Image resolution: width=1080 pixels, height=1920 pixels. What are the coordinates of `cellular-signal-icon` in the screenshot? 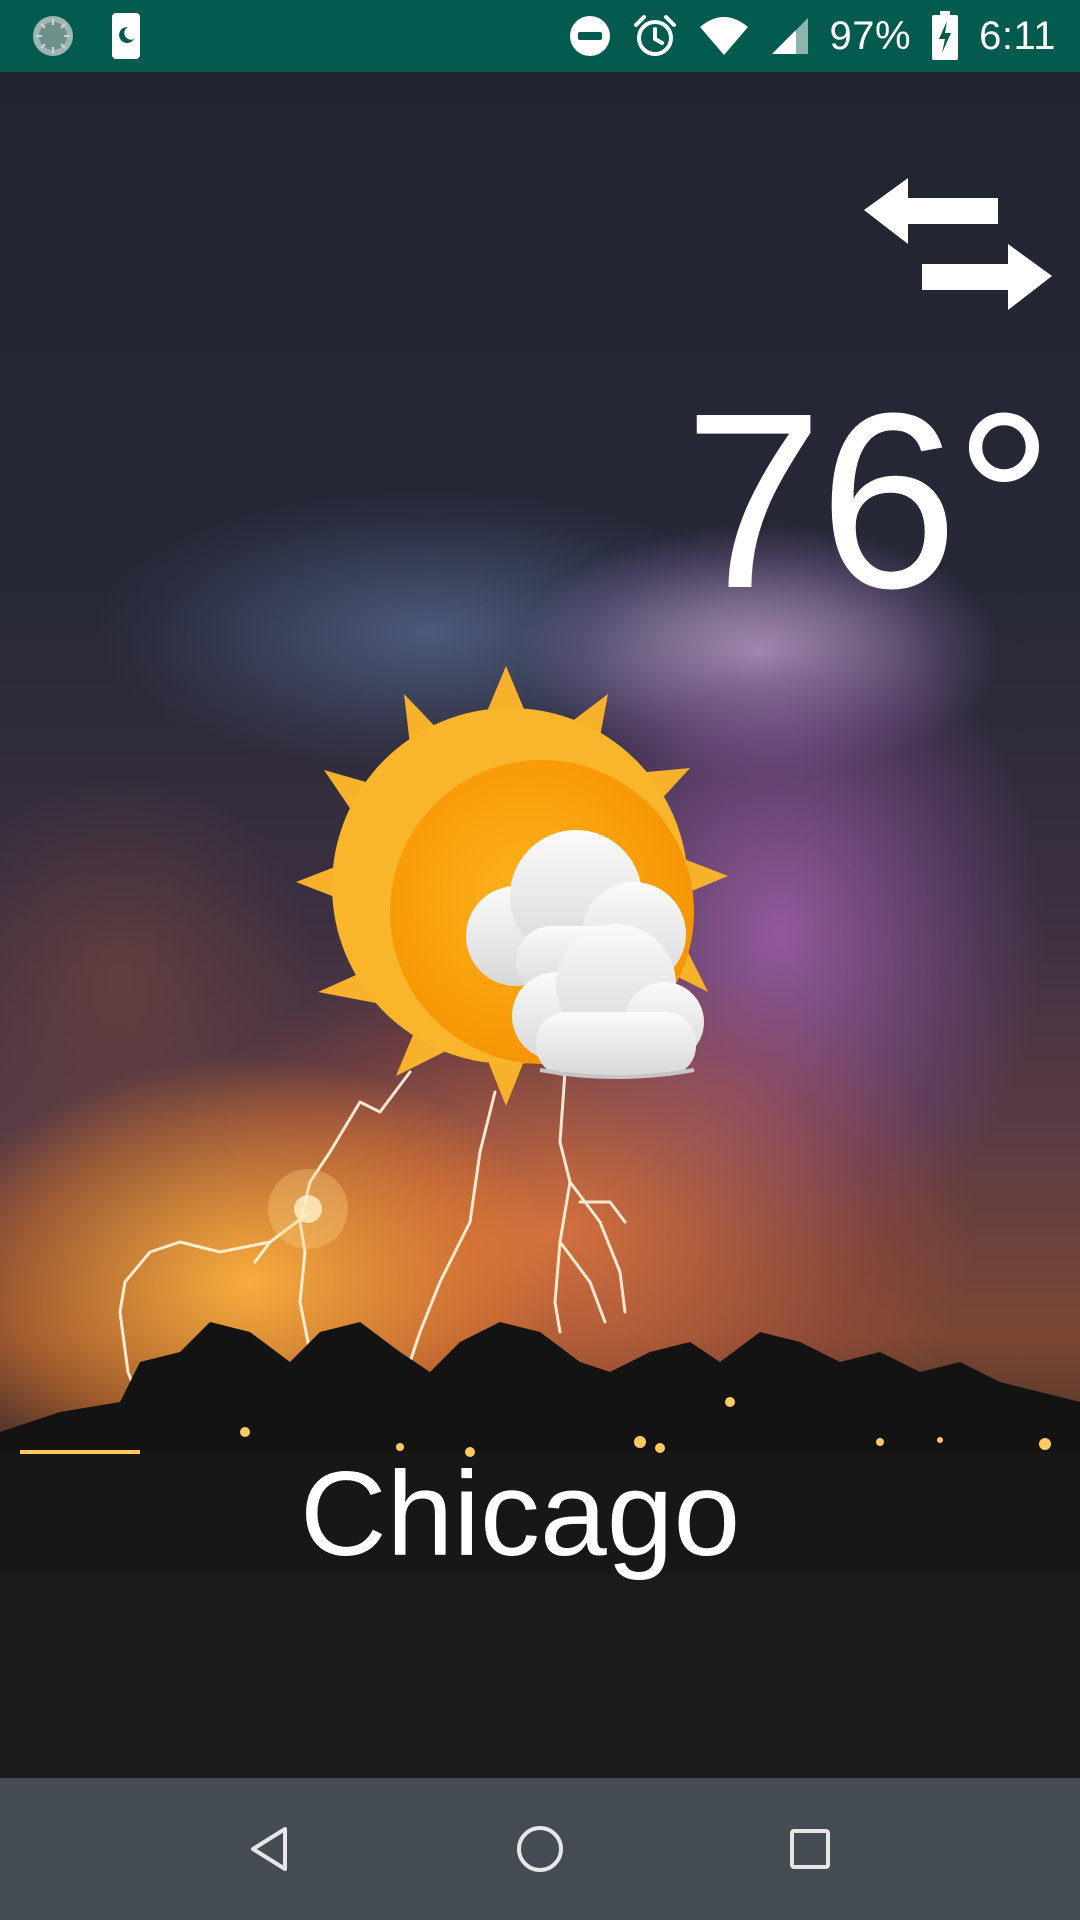 It's located at (789, 36).